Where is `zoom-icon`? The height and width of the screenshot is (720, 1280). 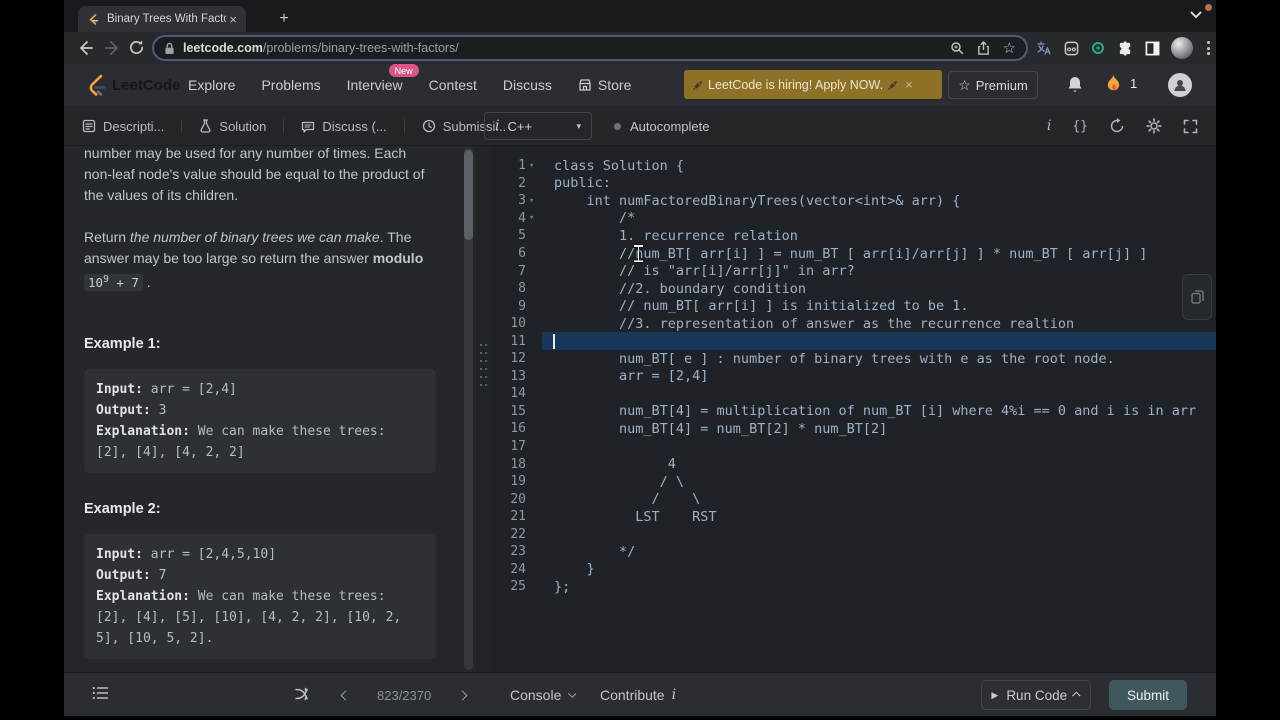 zoom-icon is located at coordinates (957, 48).